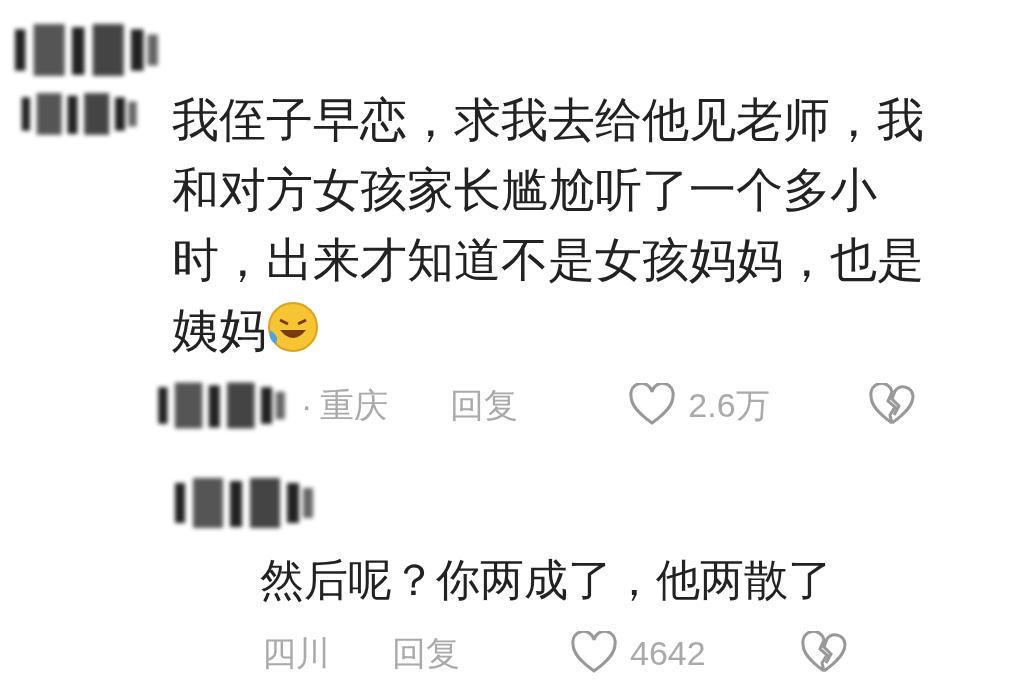  What do you see at coordinates (668, 653) in the screenshot?
I see `like-count: 4642` at bounding box center [668, 653].